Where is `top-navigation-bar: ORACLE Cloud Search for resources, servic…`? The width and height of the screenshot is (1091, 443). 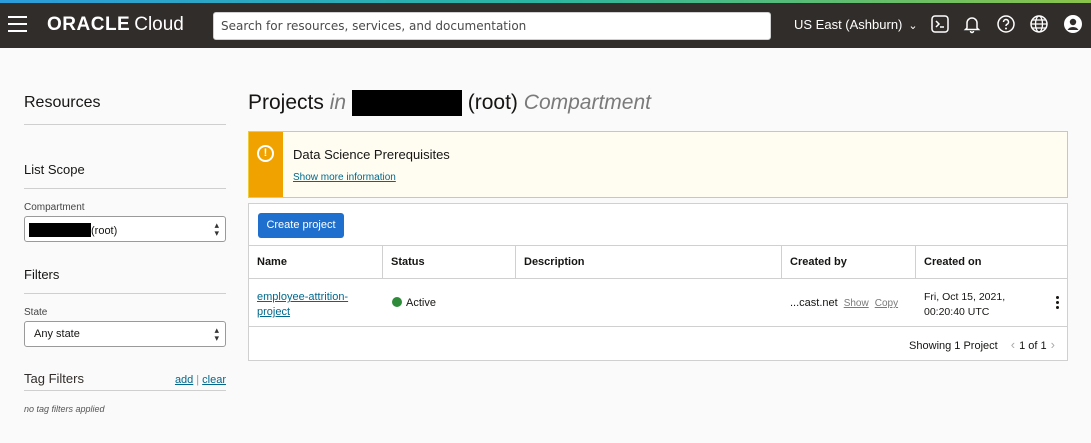
top-navigation-bar: ORACLE Cloud Search for resources, servic… is located at coordinates (545, 24).